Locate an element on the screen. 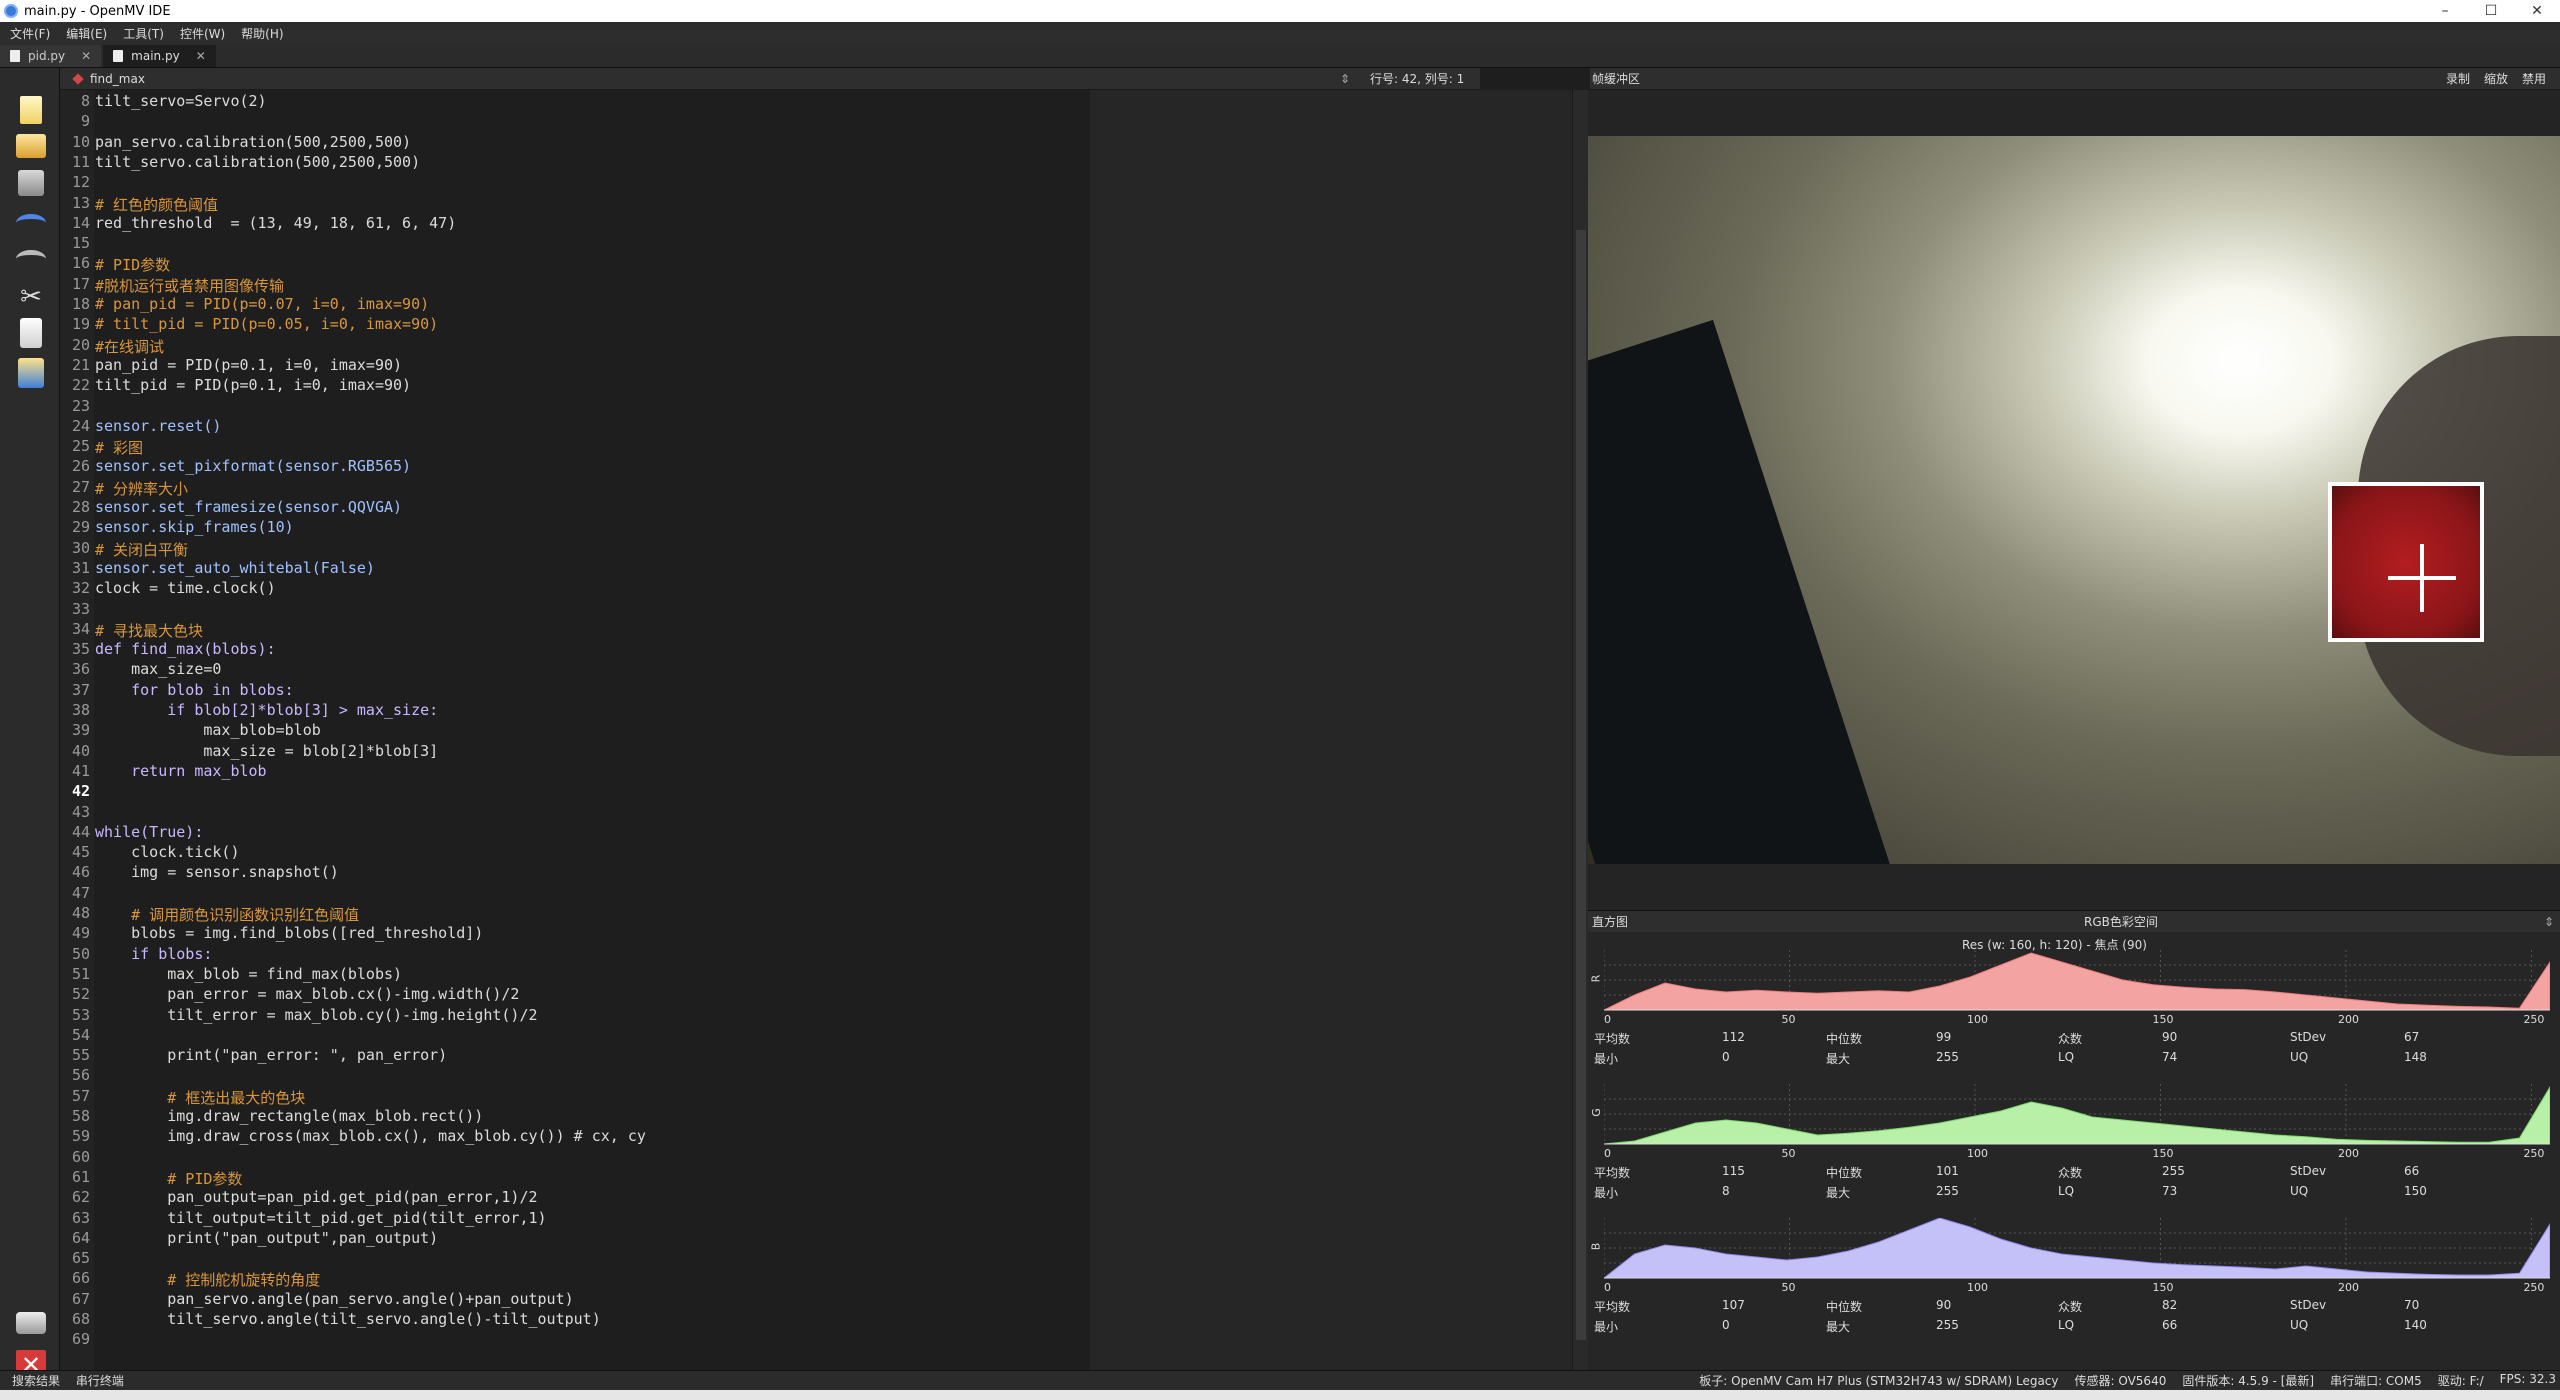  serial-port-info: 串行端口: COM5 is located at coordinates (2376, 1380).